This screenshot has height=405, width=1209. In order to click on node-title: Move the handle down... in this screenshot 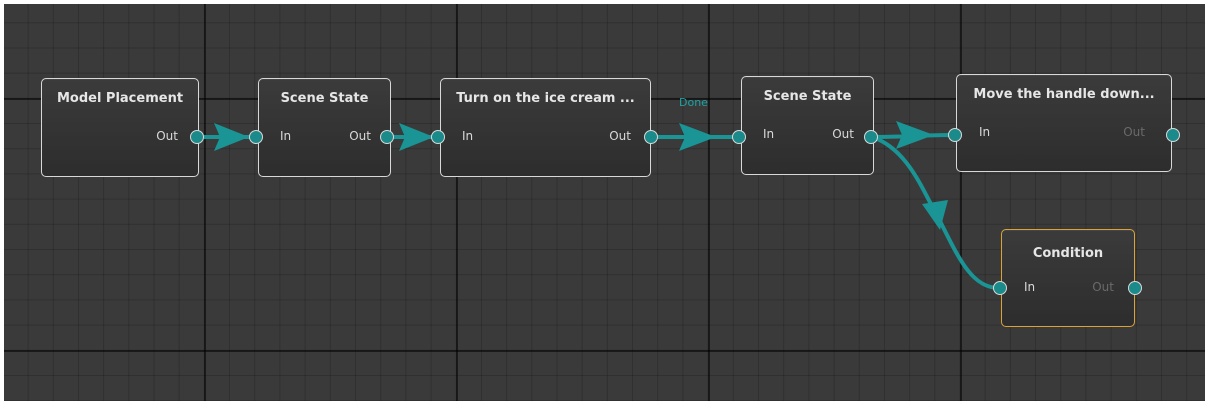, I will do `click(1064, 94)`.